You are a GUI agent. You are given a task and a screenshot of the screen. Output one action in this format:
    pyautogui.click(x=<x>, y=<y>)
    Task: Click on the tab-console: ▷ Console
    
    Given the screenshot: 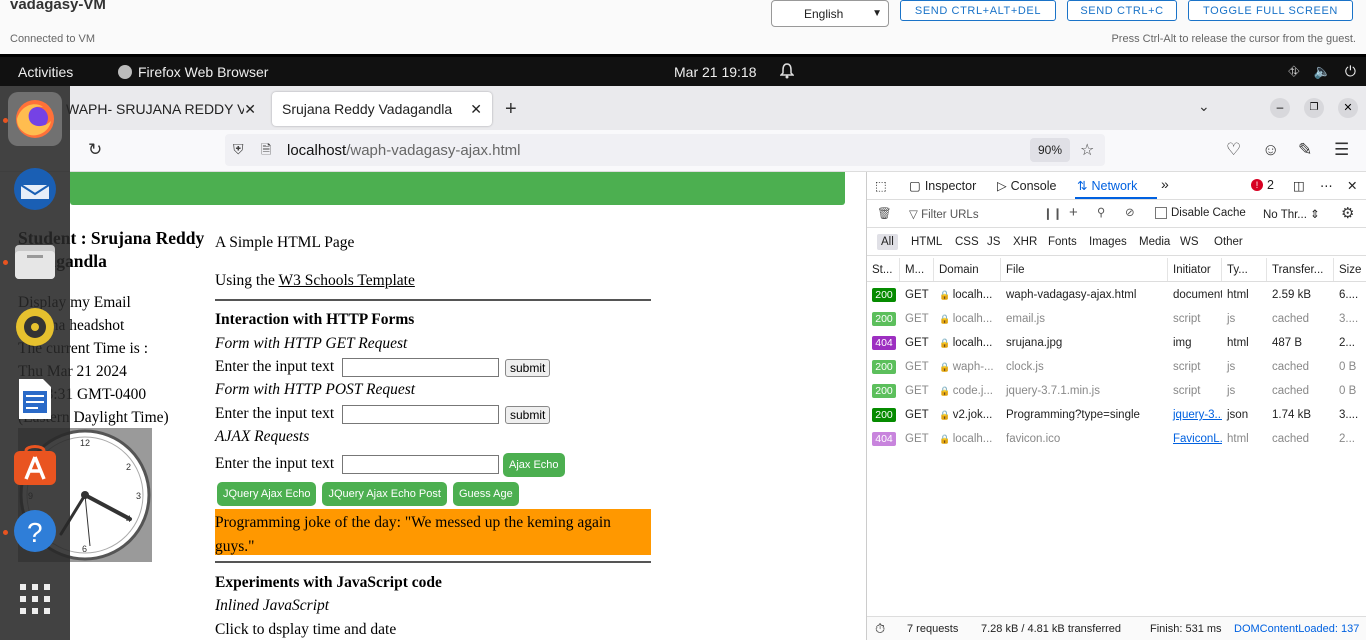 What is the action you would take?
    pyautogui.click(x=1027, y=186)
    